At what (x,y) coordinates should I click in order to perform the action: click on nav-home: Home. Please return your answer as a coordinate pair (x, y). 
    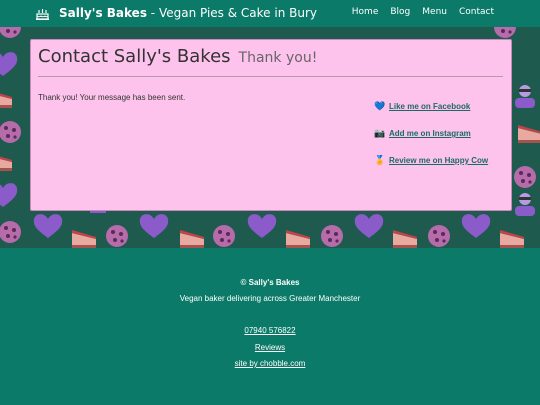
    Looking at the image, I should click on (365, 12).